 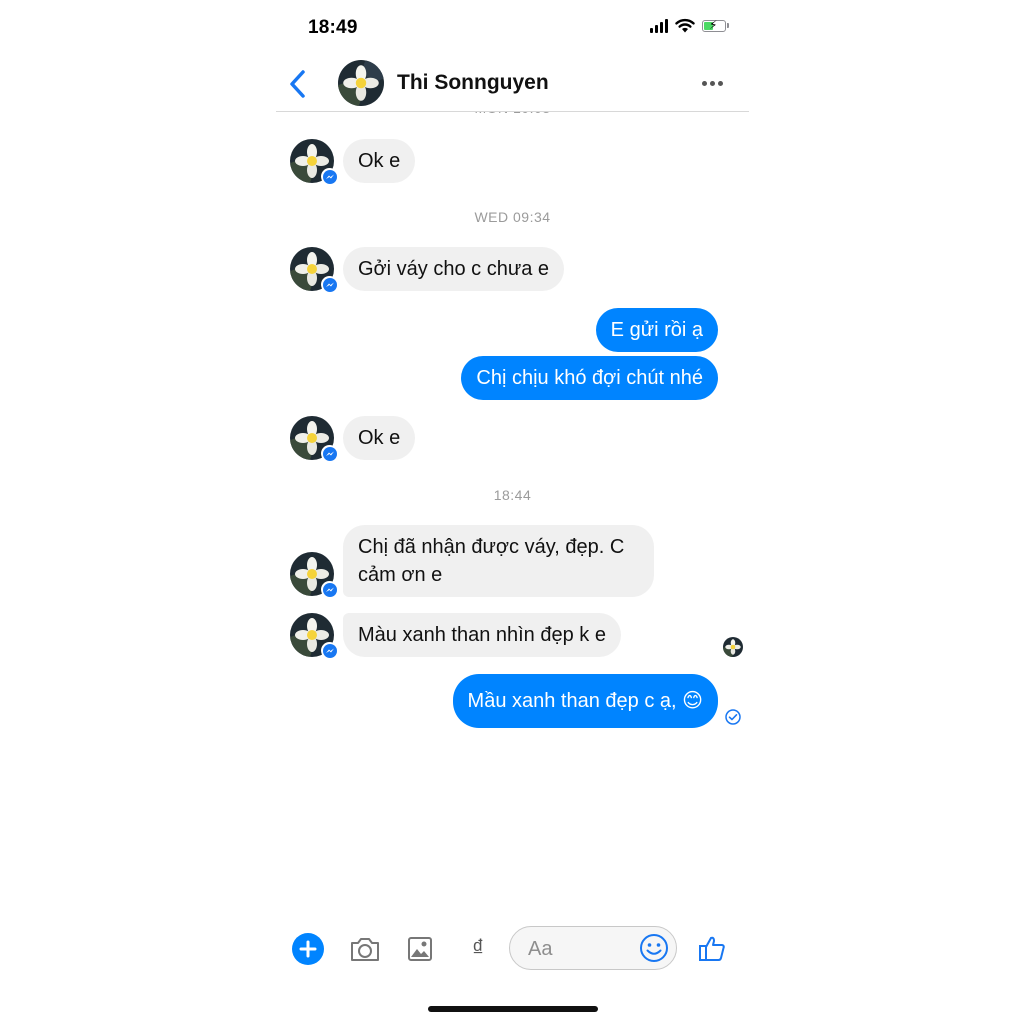 What do you see at coordinates (654, 948) in the screenshot?
I see `emoji-icon` at bounding box center [654, 948].